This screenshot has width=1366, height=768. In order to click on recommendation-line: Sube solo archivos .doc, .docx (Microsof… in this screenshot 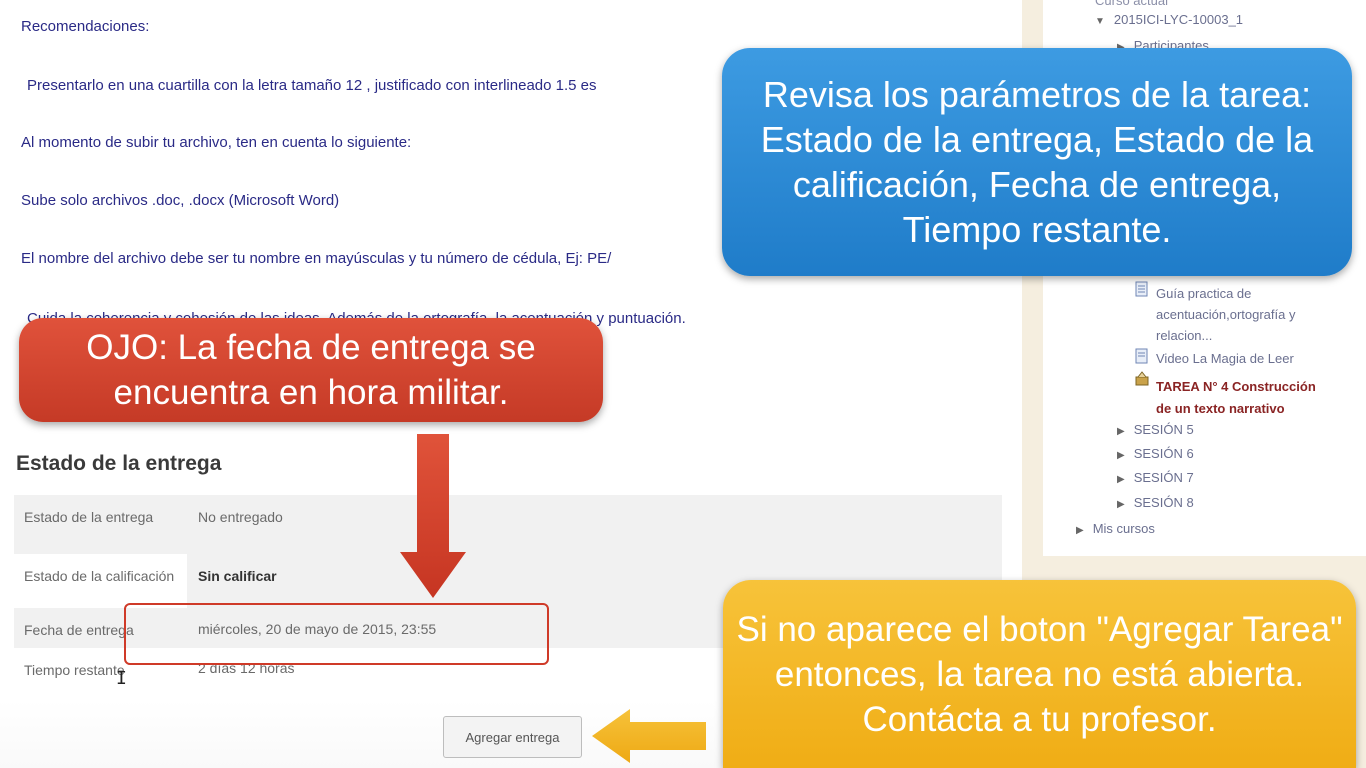, I will do `click(180, 200)`.